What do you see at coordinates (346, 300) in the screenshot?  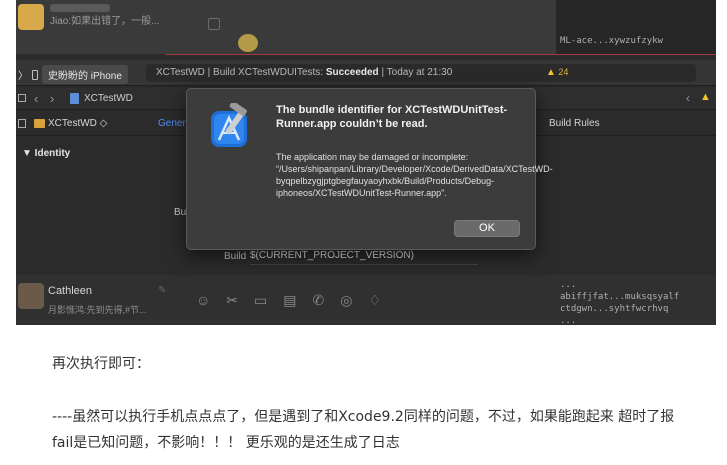 I see `video-icon: ◎` at bounding box center [346, 300].